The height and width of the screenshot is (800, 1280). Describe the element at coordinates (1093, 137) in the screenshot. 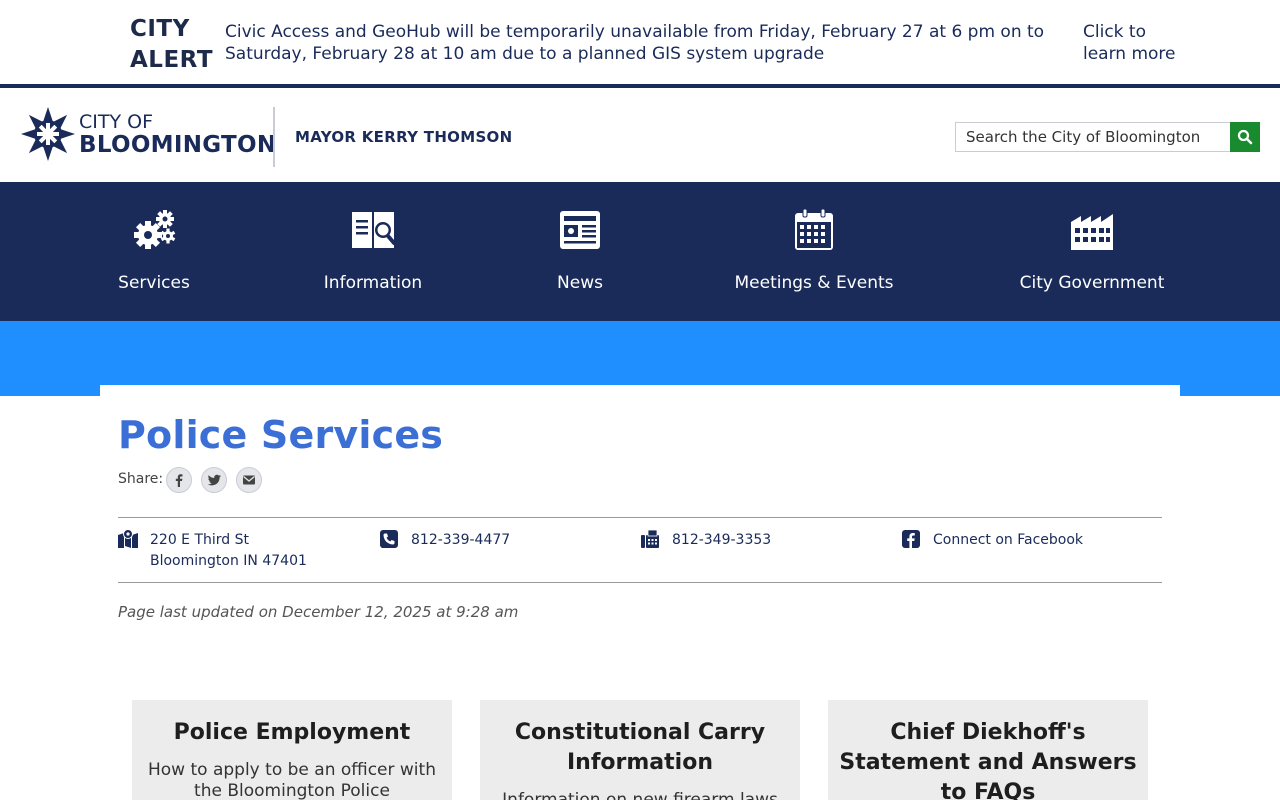

I see `search-input` at that location.